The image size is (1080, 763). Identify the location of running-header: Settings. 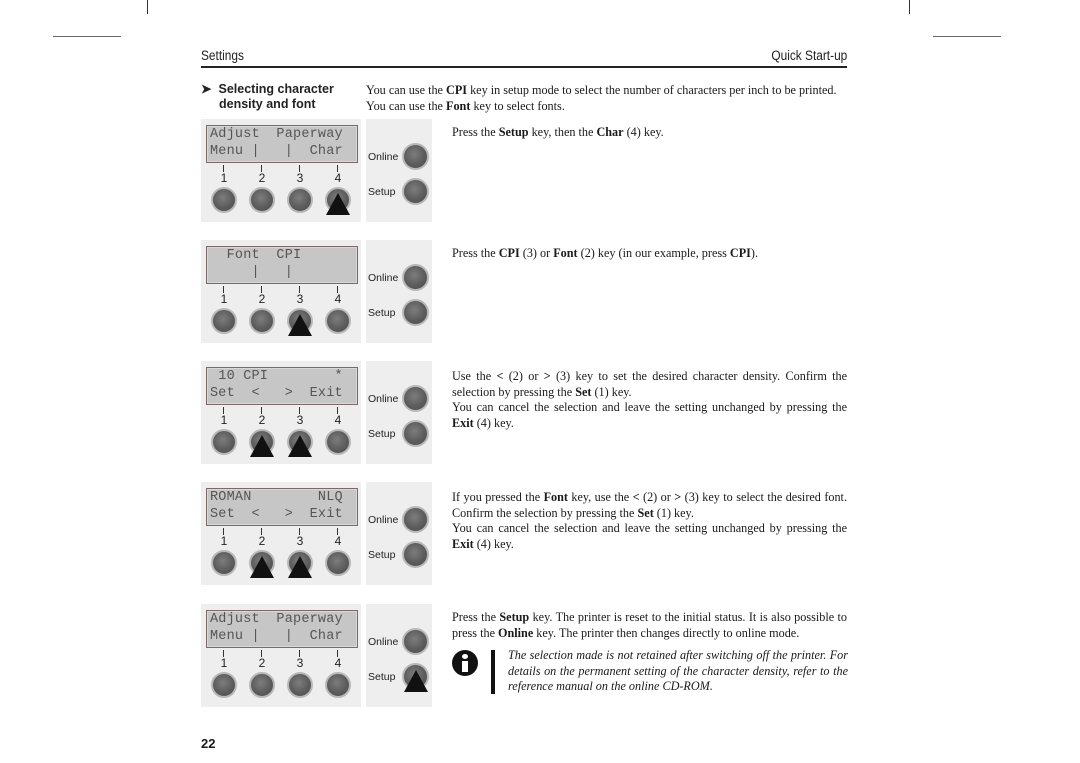
(485, 57).